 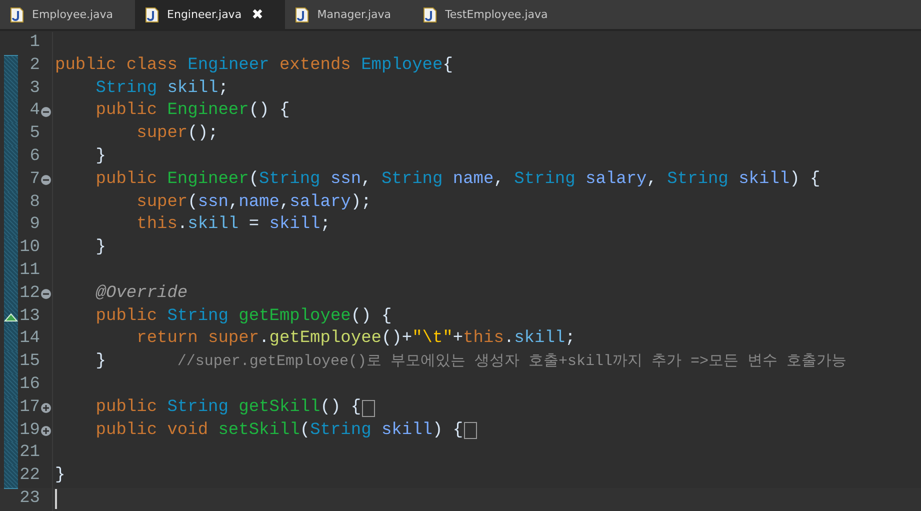 I want to click on code-line: this.skill = skill;, so click(x=233, y=225).